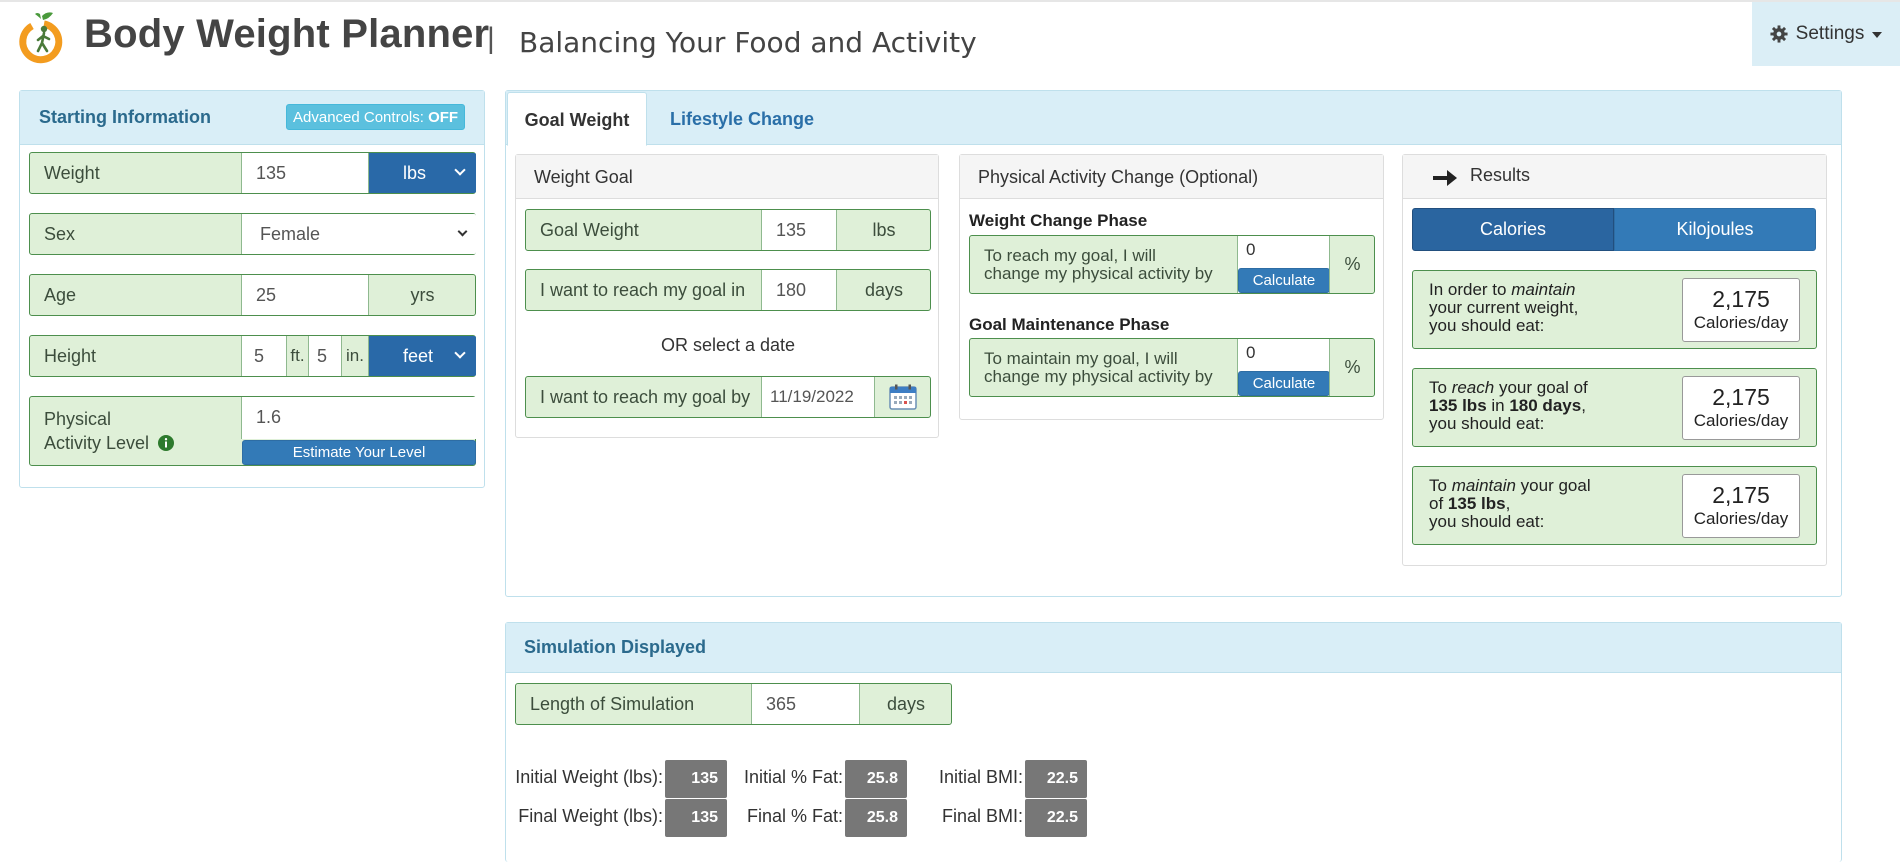 This screenshot has width=1900, height=862. Describe the element at coordinates (1284, 383) in the screenshot. I see `maintenance-phase-calculate-button: Calculate` at that location.